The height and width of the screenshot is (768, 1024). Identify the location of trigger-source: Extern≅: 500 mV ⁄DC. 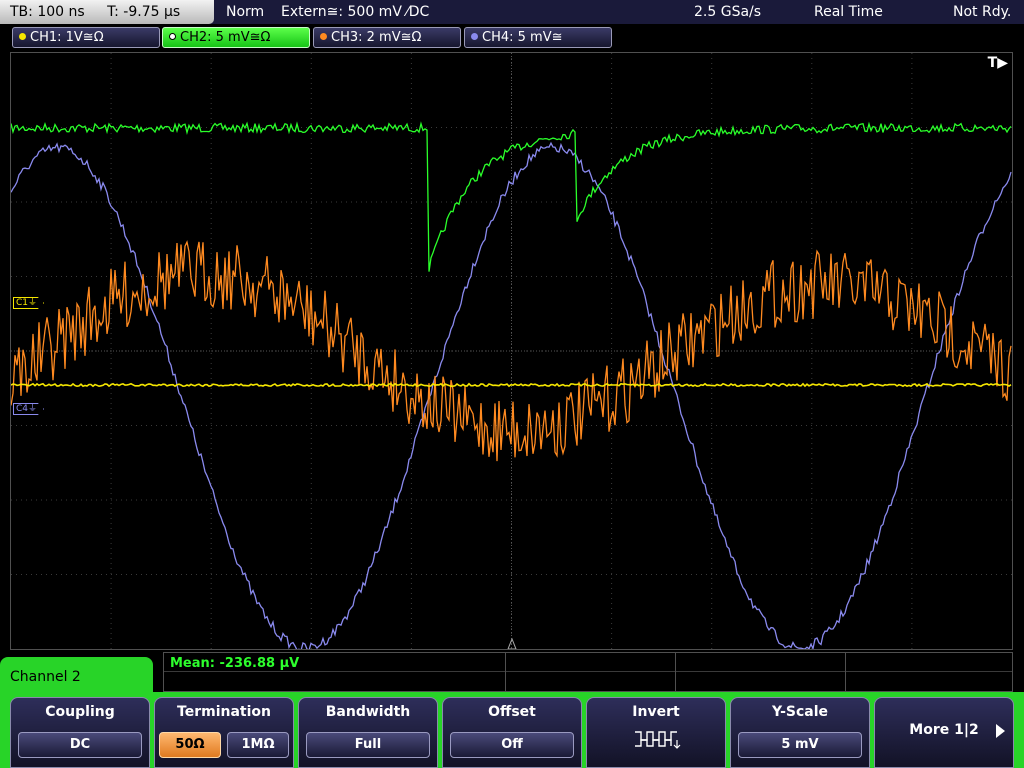
(355, 12).